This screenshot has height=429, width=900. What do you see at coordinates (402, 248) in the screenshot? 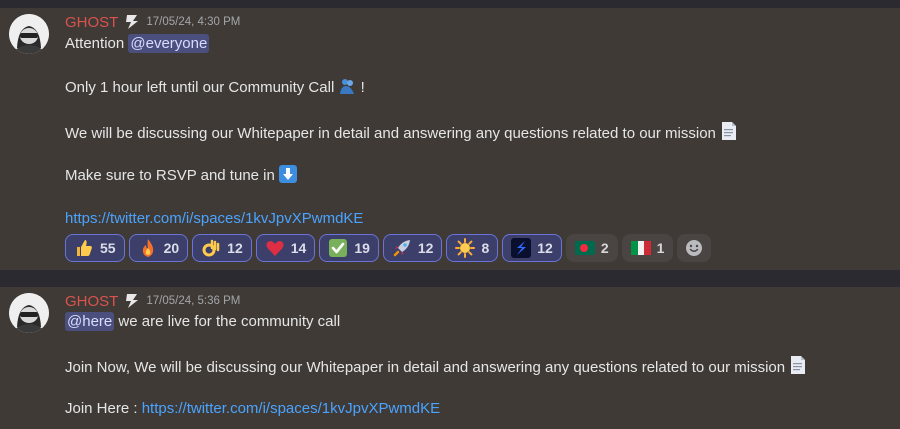
I see `rocket-icon` at bounding box center [402, 248].